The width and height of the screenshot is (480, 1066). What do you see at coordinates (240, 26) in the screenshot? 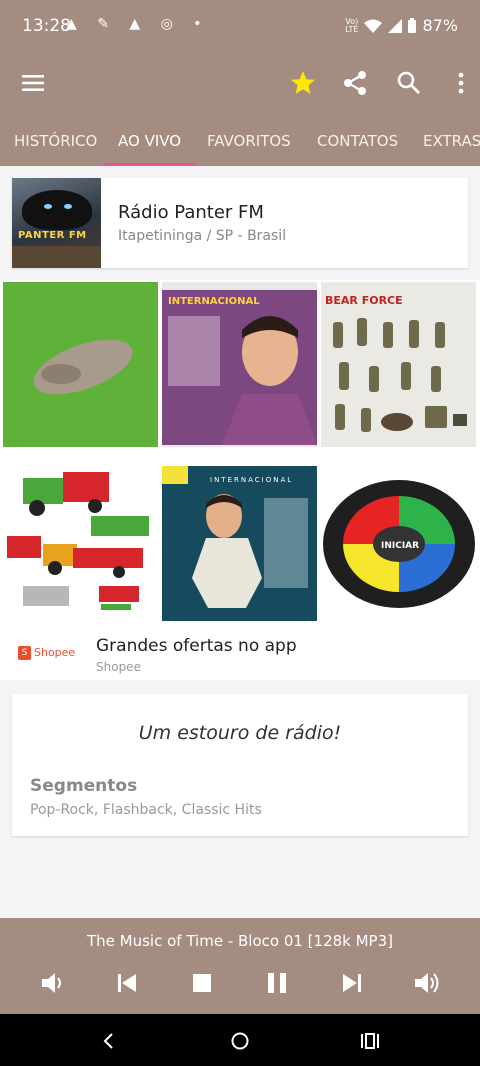
I see `status-bar: 13:28 ▲ ✎ ▲ ◎ • Vo) LTE 87%` at bounding box center [240, 26].